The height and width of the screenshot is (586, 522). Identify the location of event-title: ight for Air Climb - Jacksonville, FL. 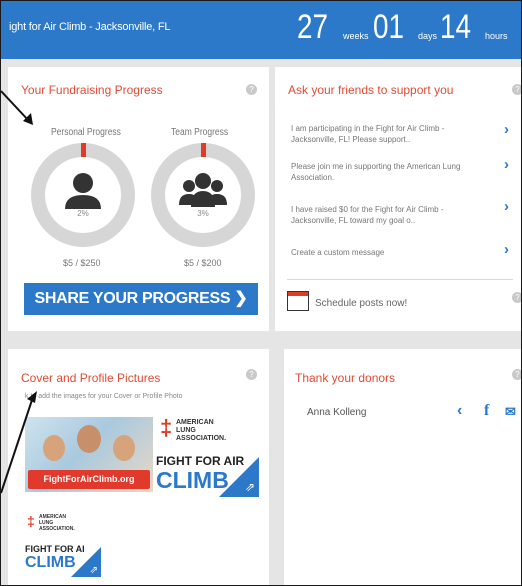
(90, 27).